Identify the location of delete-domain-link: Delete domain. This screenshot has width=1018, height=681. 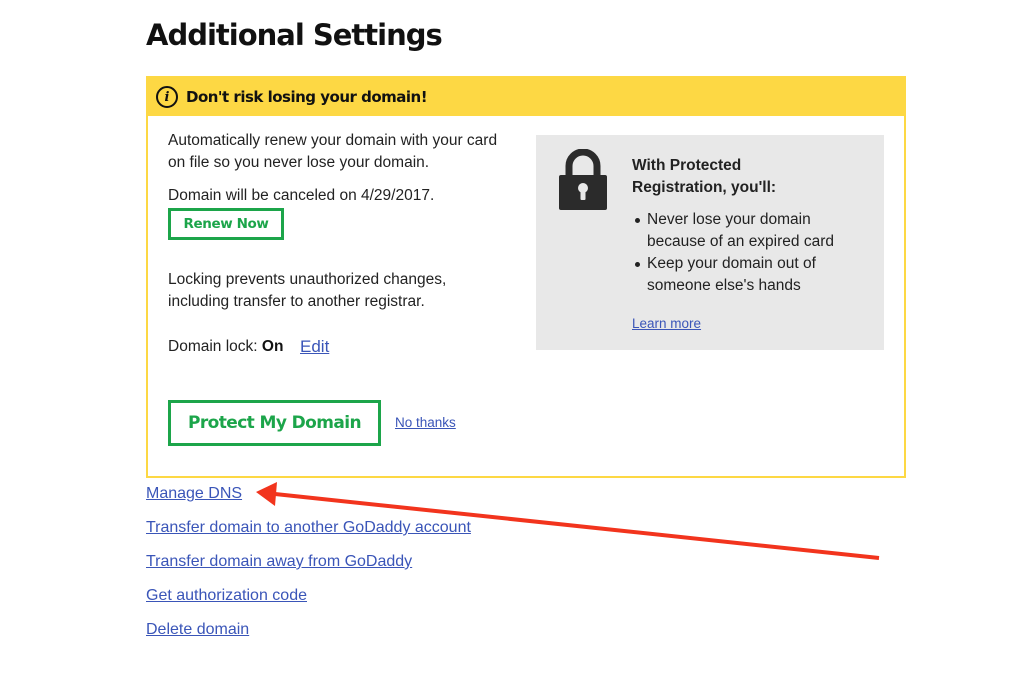
(308, 636).